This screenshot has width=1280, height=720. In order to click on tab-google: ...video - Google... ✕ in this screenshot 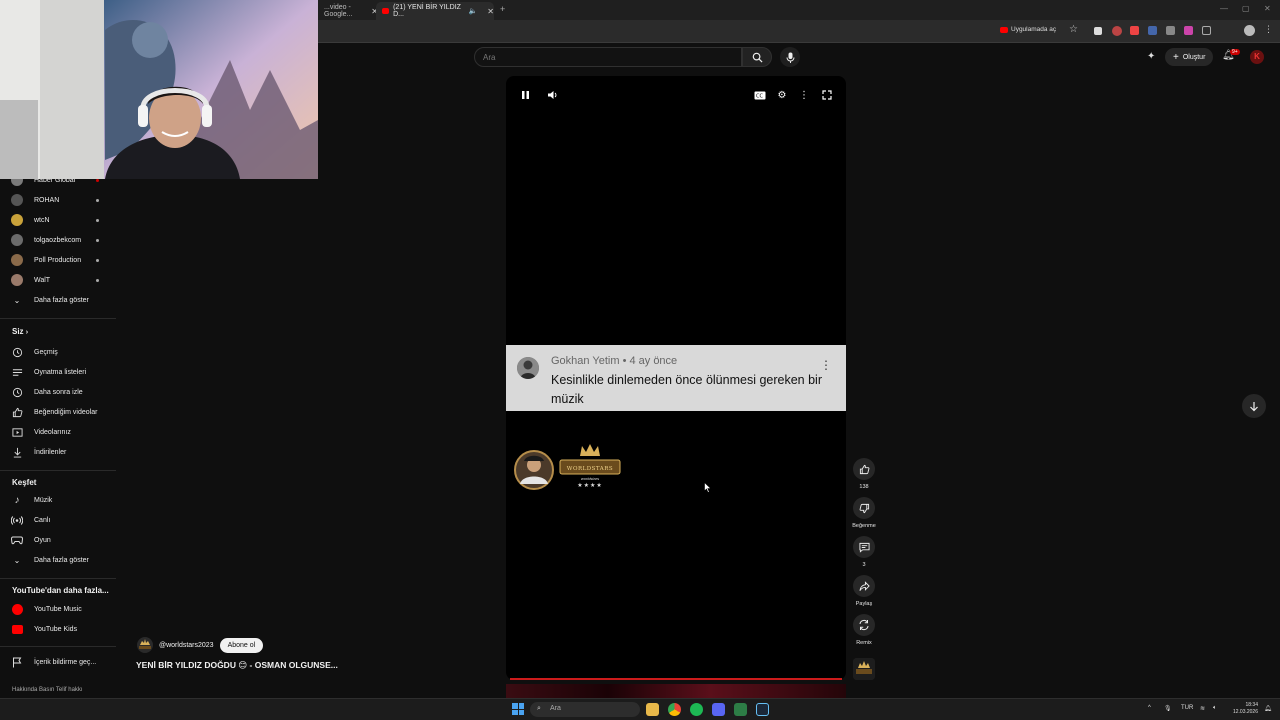, I will do `click(348, 11)`.